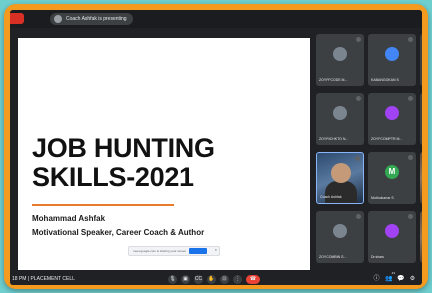  I want to click on participant-tile: Dr.sharu, so click(392, 237).